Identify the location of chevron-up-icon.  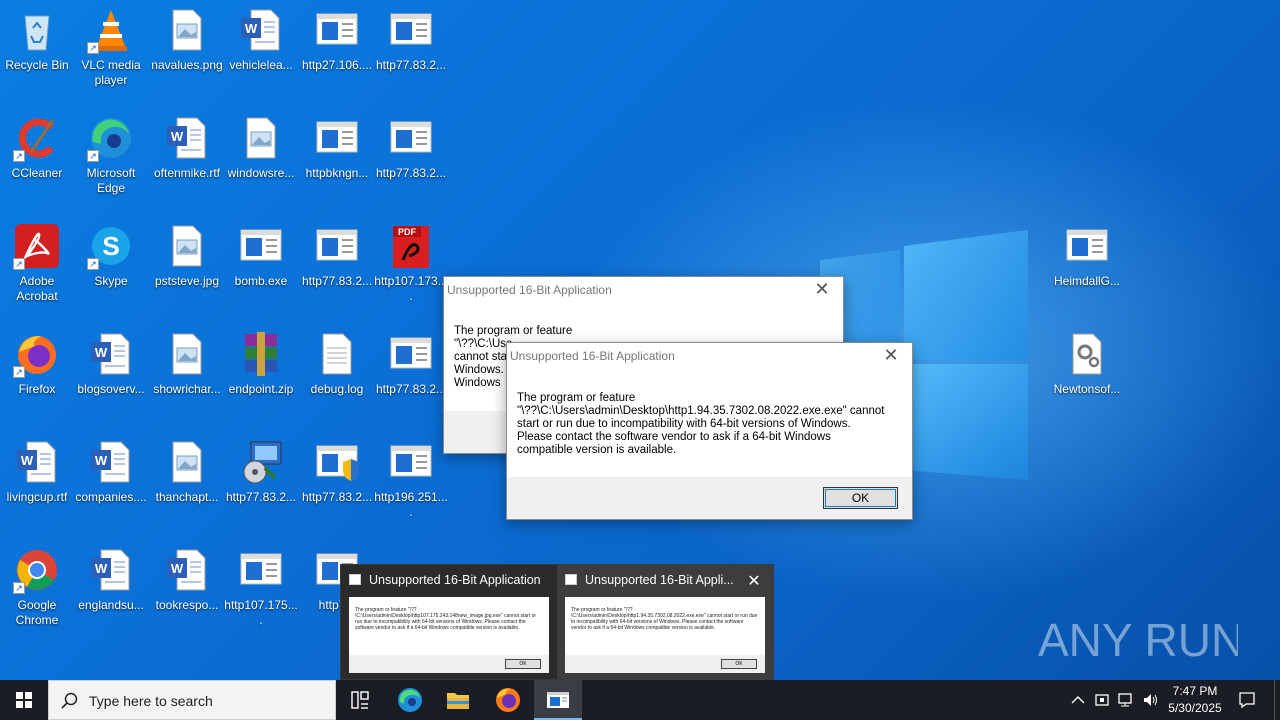
(1078, 700).